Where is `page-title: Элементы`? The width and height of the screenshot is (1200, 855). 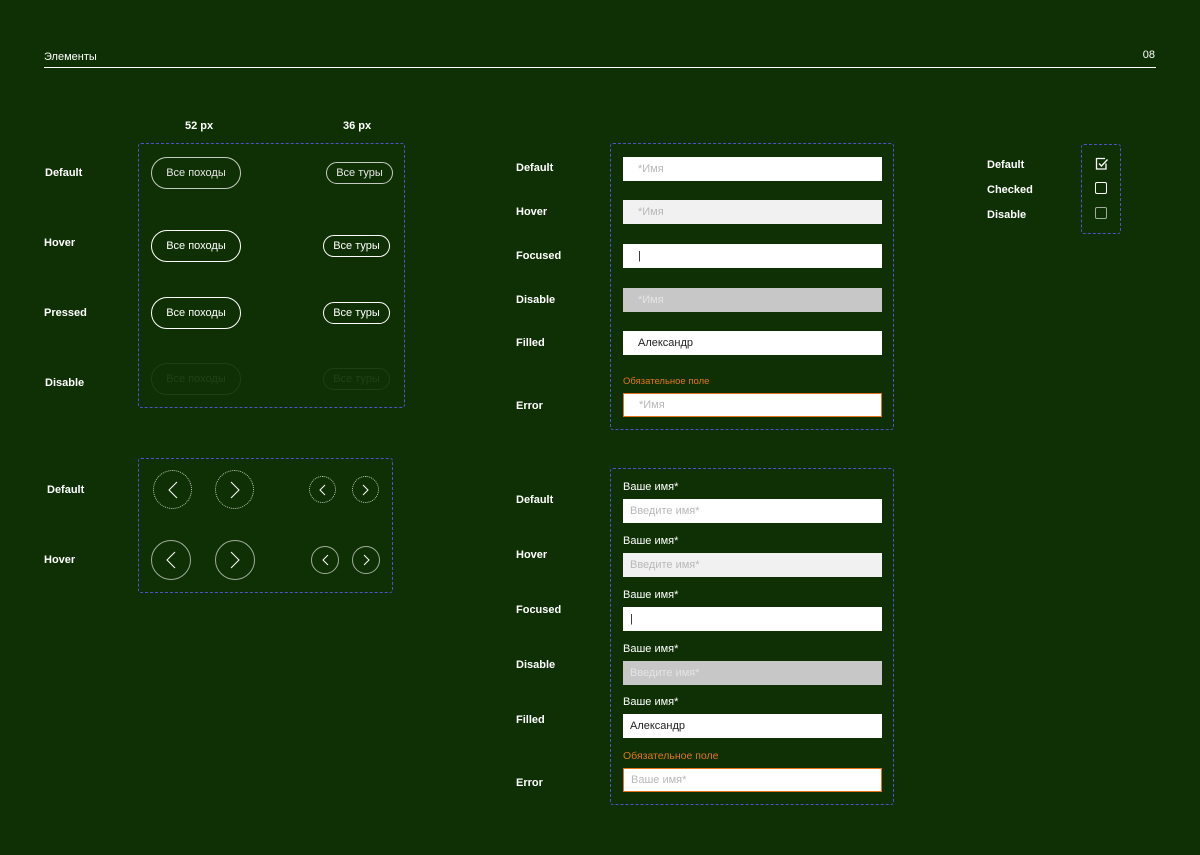 page-title: Элементы is located at coordinates (70, 57).